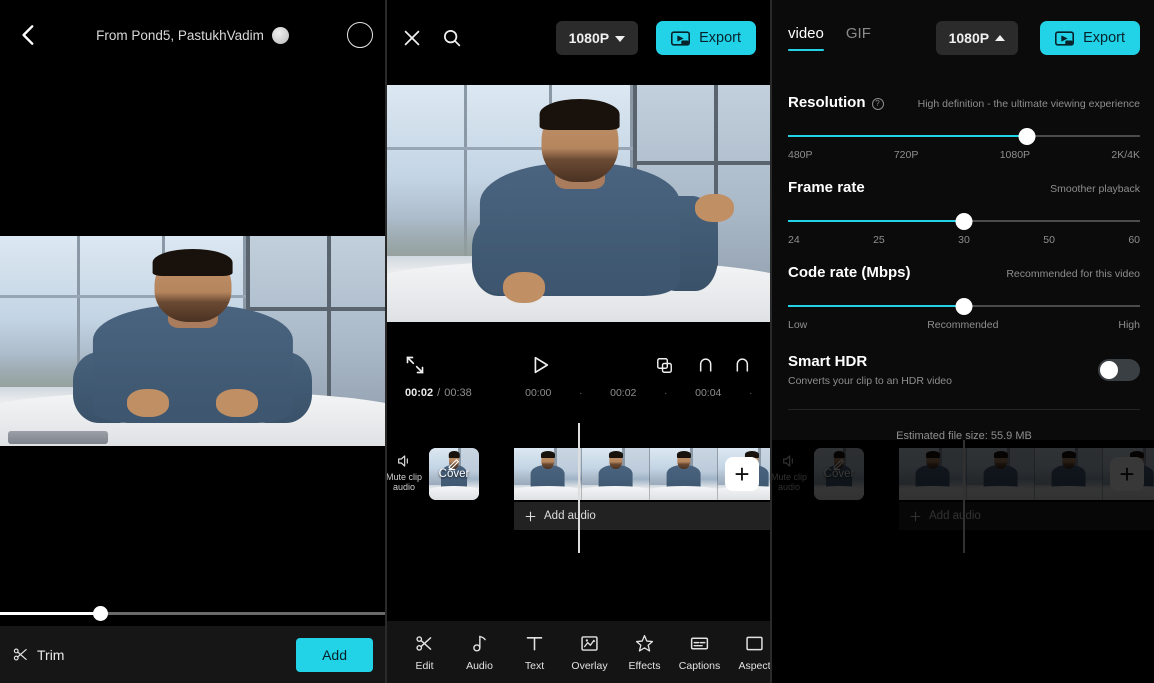  I want to click on fullscreen-icon, so click(415, 365).